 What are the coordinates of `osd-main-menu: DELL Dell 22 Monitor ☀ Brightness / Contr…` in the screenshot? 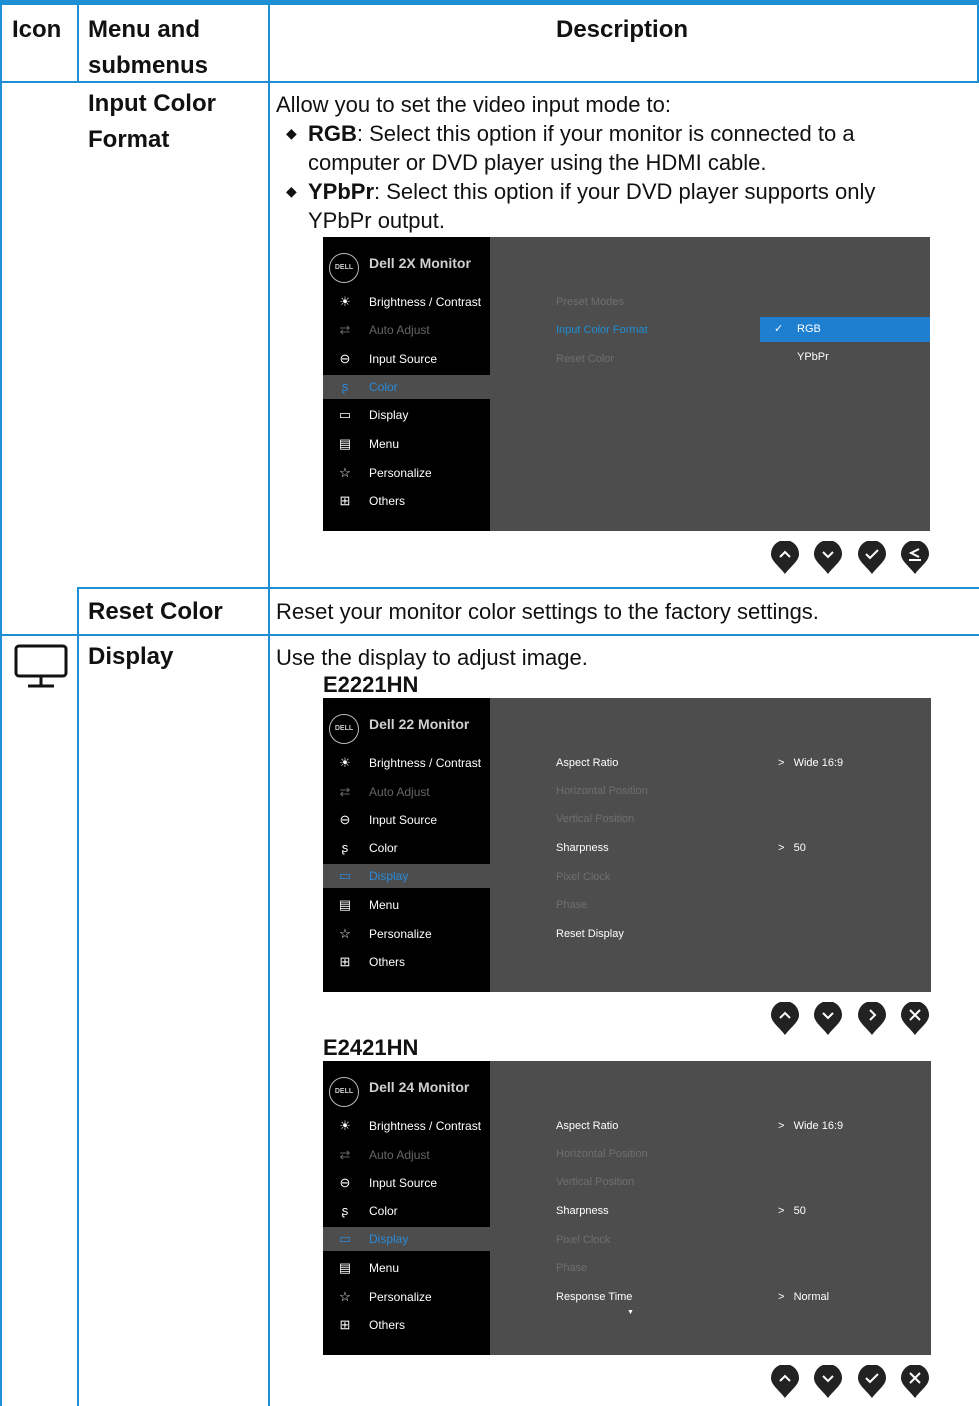 It's located at (406, 845).